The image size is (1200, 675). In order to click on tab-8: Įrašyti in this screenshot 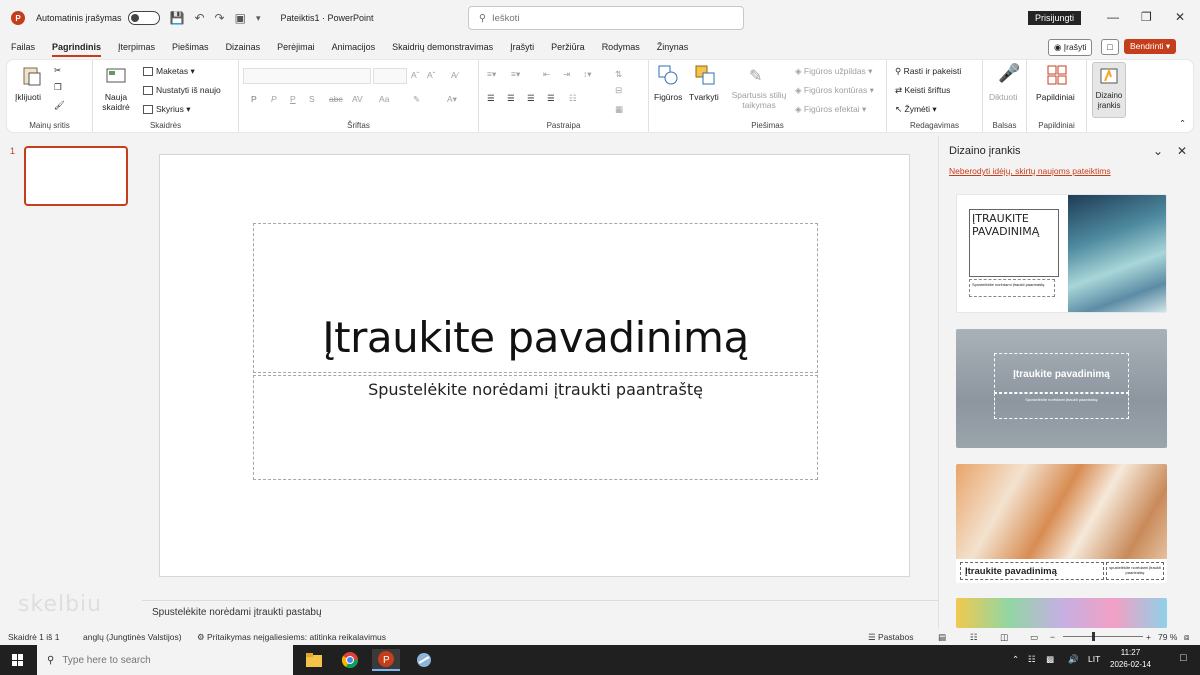, I will do `click(522, 47)`.